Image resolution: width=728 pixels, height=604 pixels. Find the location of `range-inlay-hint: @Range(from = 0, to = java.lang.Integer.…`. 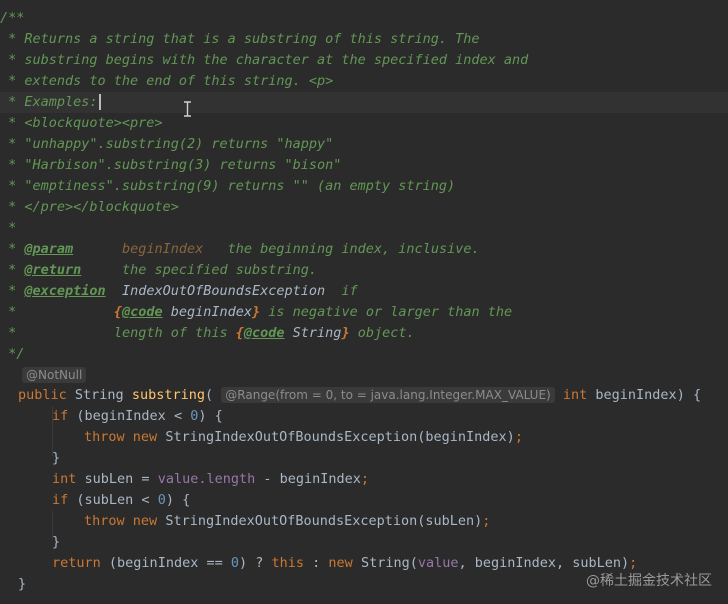

range-inlay-hint: @Range(from = 0, to = java.lang.Integer.… is located at coordinates (388, 395).